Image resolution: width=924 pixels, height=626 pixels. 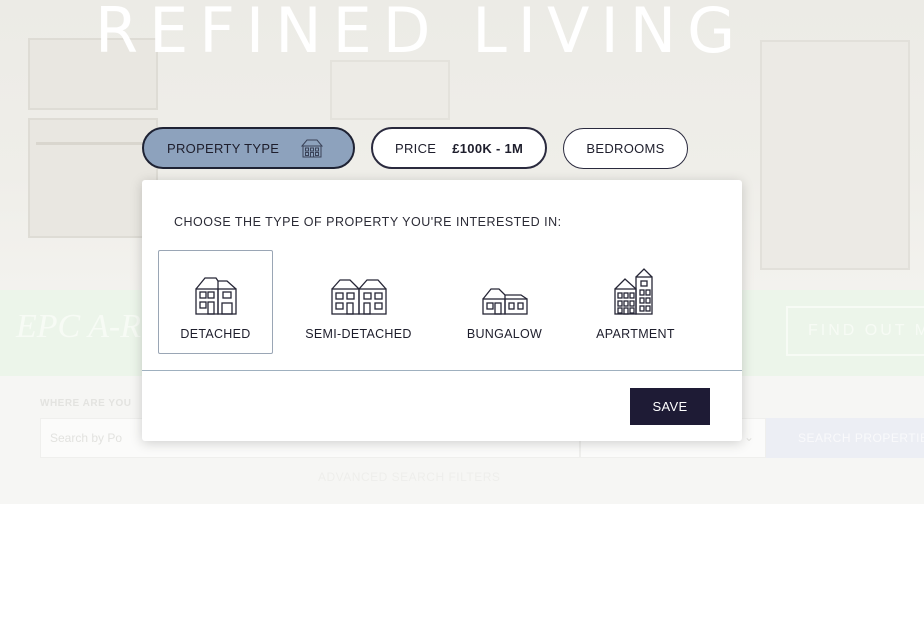 What do you see at coordinates (504, 334) in the screenshot?
I see `option-bungalow-label: BUNGALOW` at bounding box center [504, 334].